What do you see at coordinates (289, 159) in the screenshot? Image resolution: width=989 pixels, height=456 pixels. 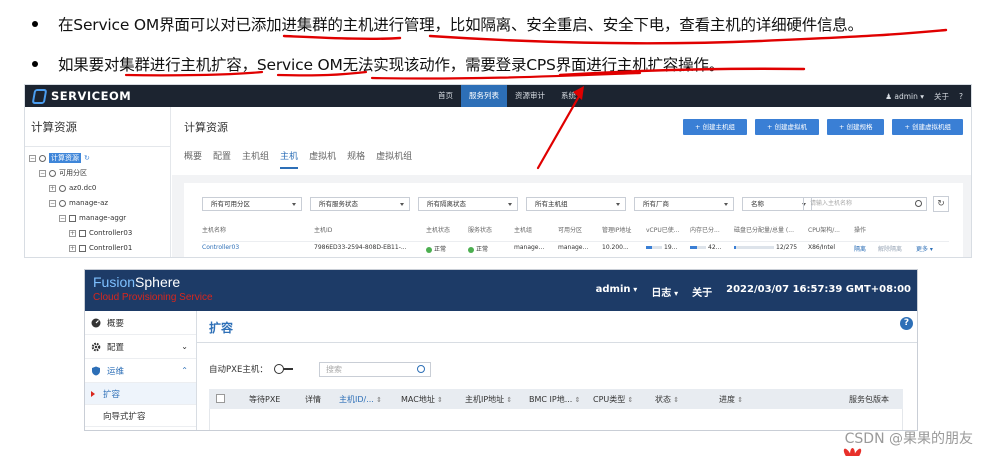 I see `tab-host: 主机` at bounding box center [289, 159].